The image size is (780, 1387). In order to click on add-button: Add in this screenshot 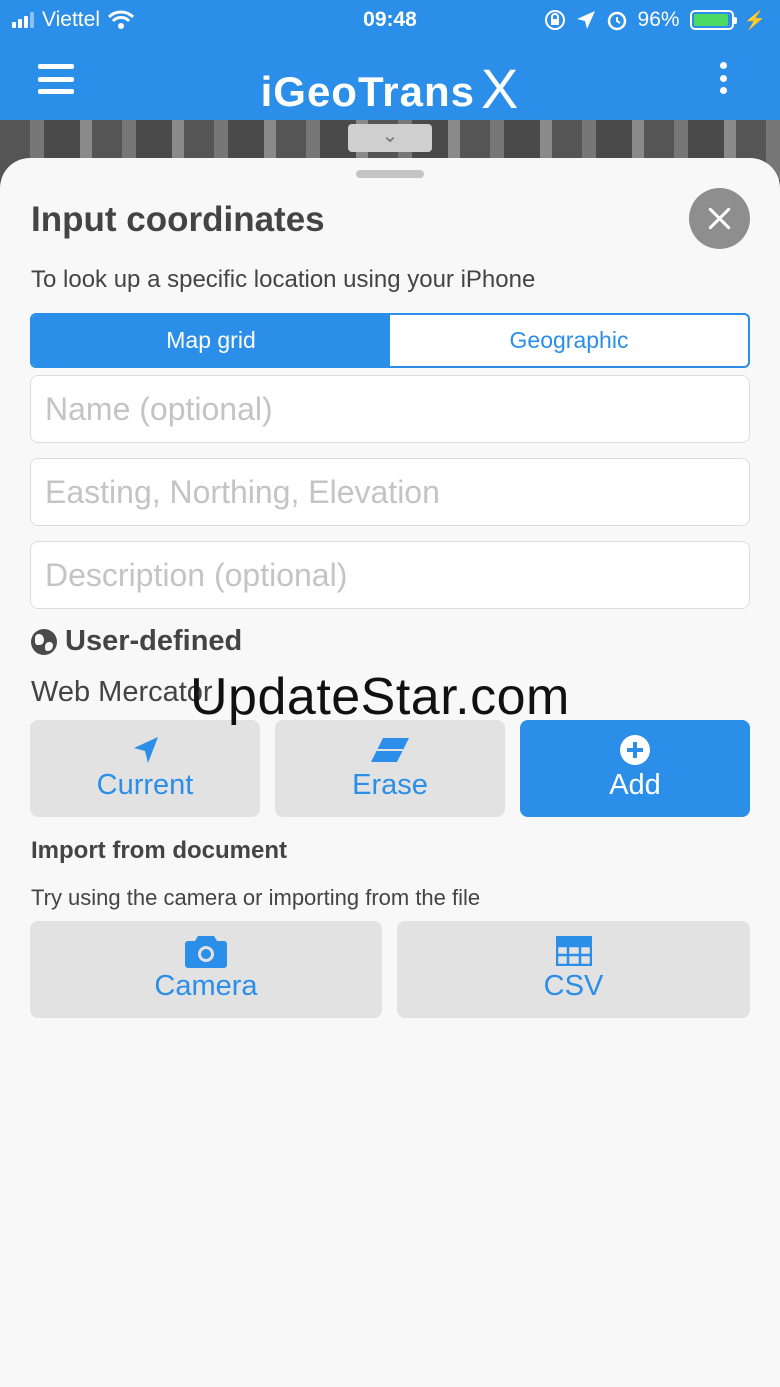, I will do `click(635, 768)`.